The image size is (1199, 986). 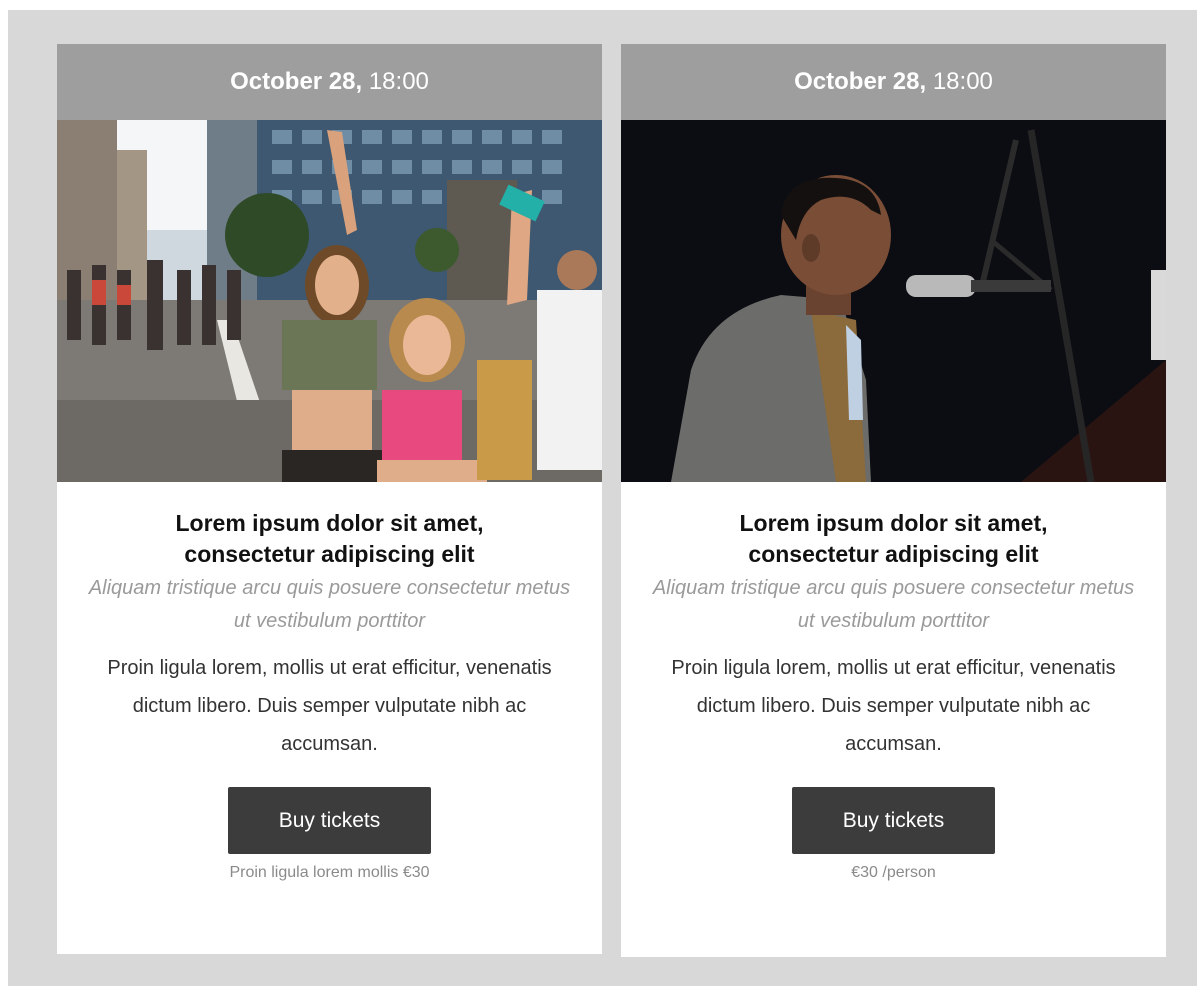 I want to click on price-note: Proin ligula lorem mollis €30, so click(x=329, y=872).